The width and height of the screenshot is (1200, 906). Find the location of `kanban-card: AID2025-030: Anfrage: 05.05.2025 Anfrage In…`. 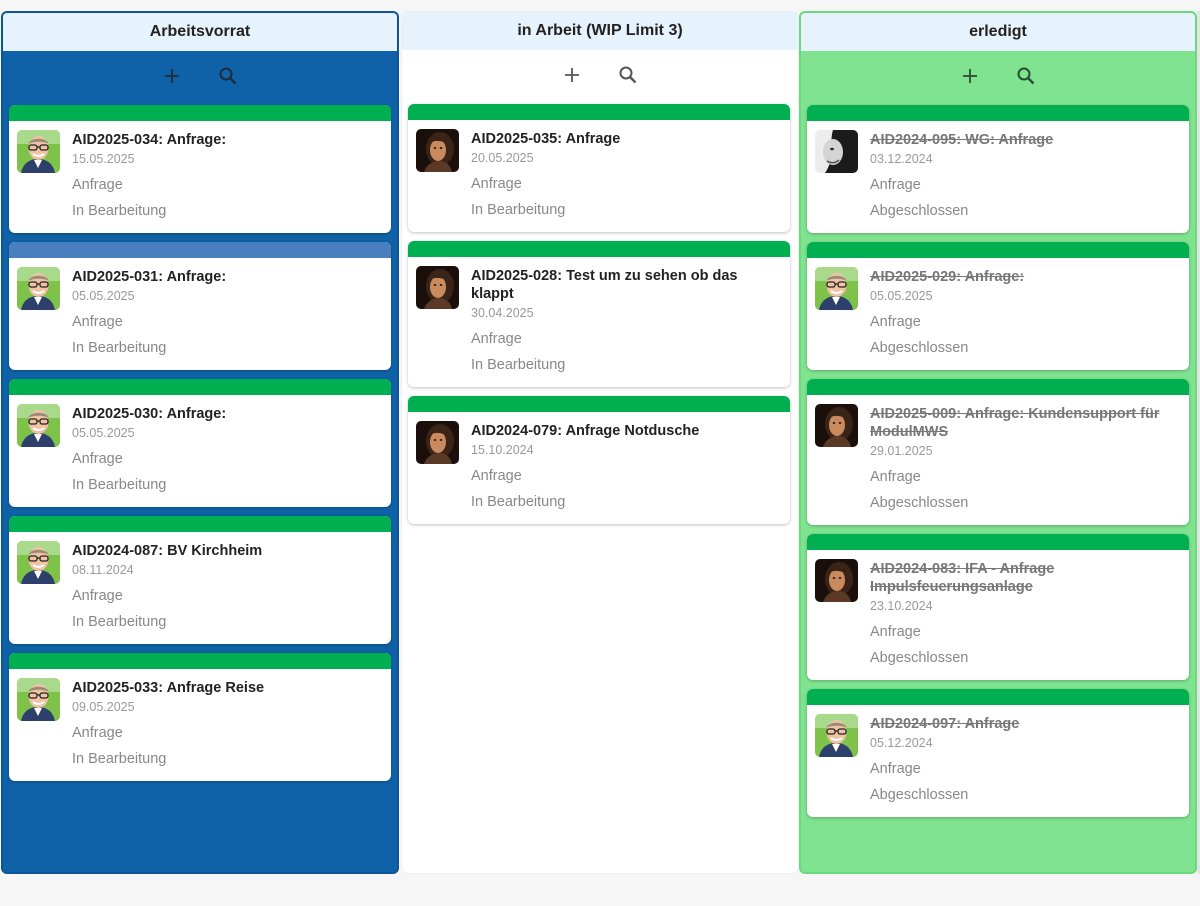

kanban-card: AID2025-030: Anfrage: 05.05.2025 Anfrage In… is located at coordinates (200, 443).